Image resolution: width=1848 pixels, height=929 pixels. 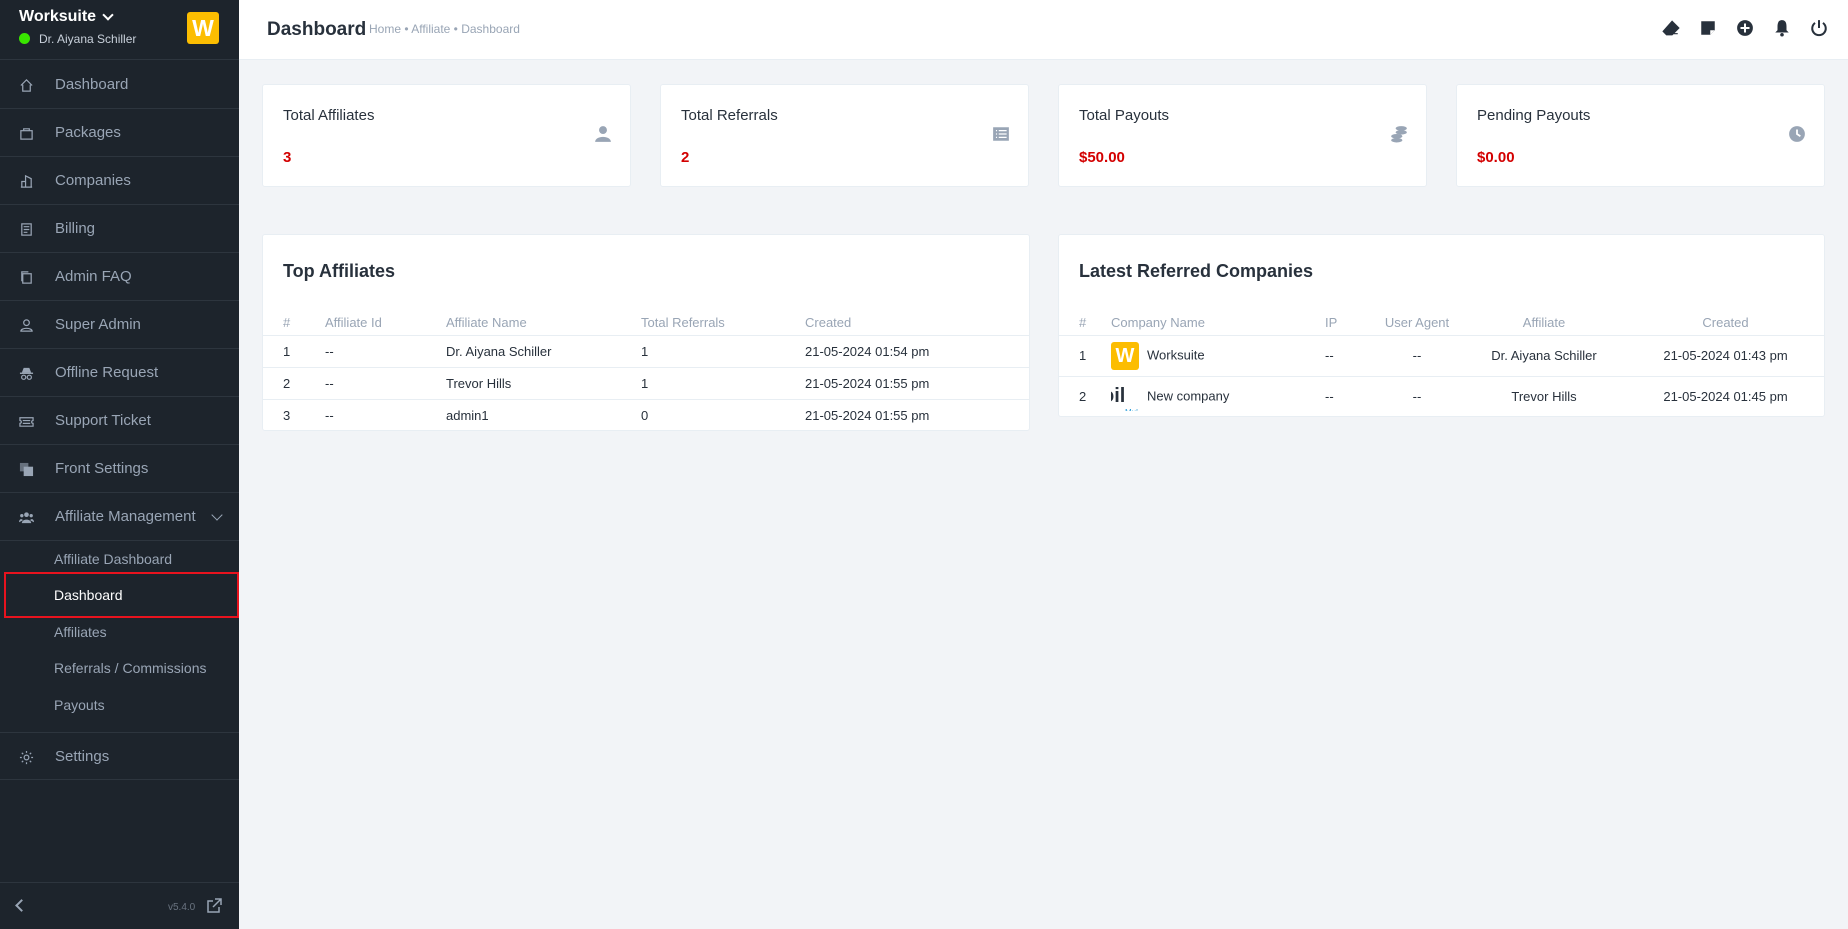 I want to click on table-cell: Dr. Aiyana Schiller, so click(x=1544, y=356).